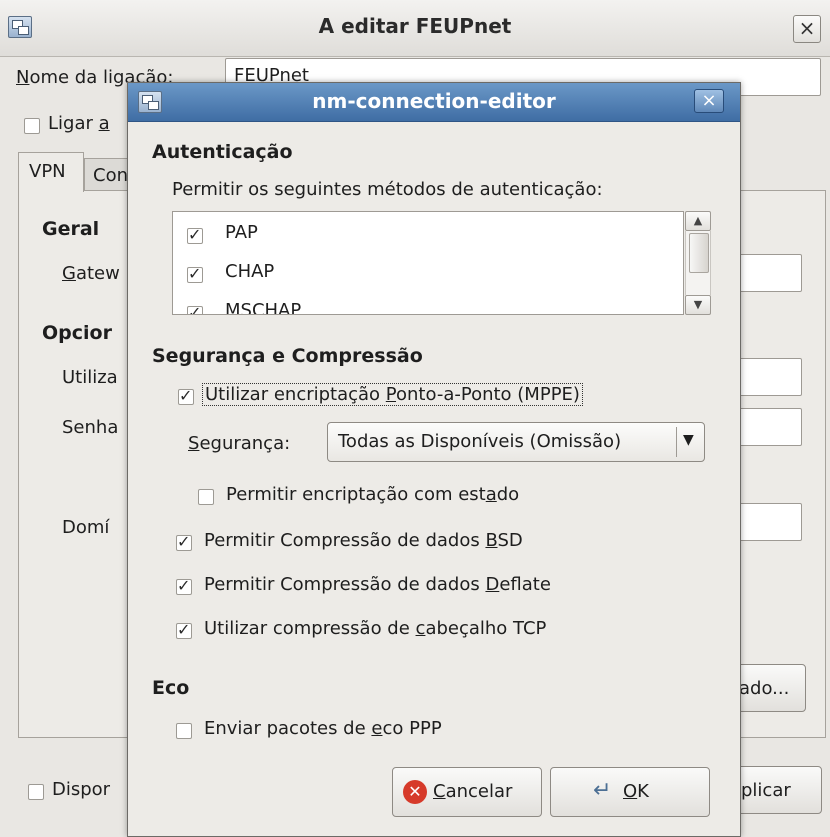  I want to click on tcp-header-compression-label: Utilizar compressão de cabeçalho TCP, so click(375, 628).